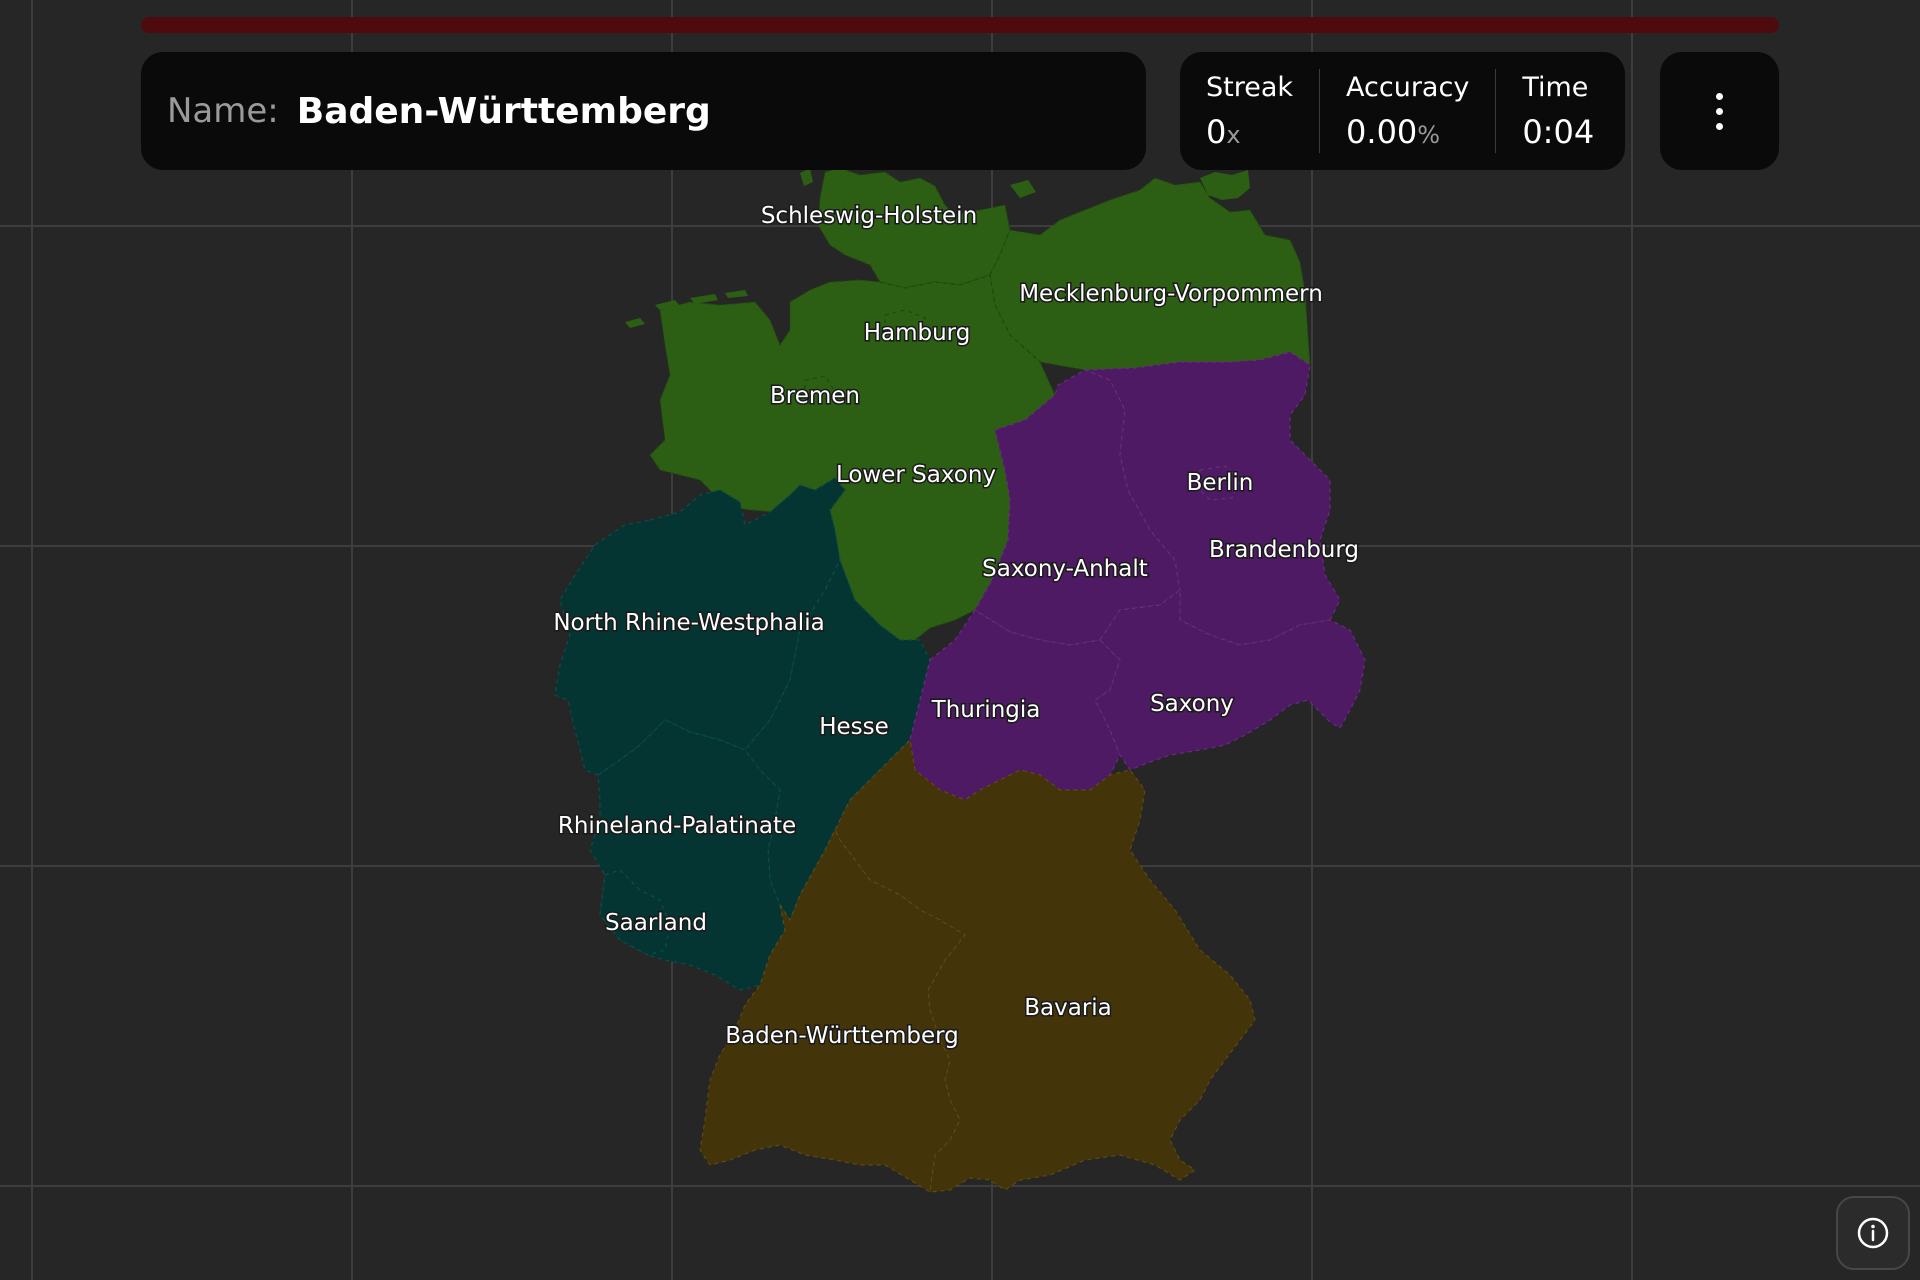 This screenshot has width=1920, height=1280. Describe the element at coordinates (1407, 111) in the screenshot. I see `accuracy-stat: Accuracy 0.00%` at that location.